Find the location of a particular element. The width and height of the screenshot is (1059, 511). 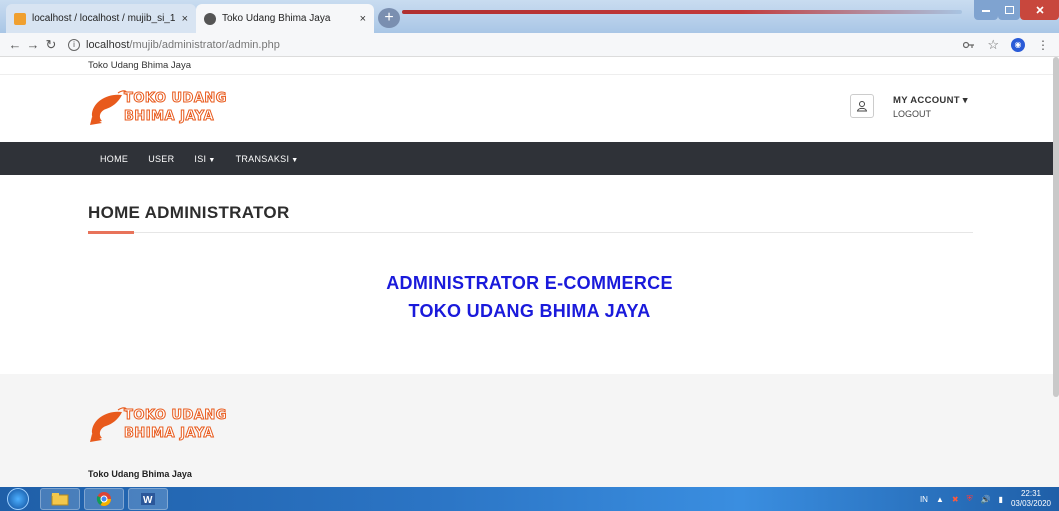

word-icon: W is located at coordinates (148, 499).